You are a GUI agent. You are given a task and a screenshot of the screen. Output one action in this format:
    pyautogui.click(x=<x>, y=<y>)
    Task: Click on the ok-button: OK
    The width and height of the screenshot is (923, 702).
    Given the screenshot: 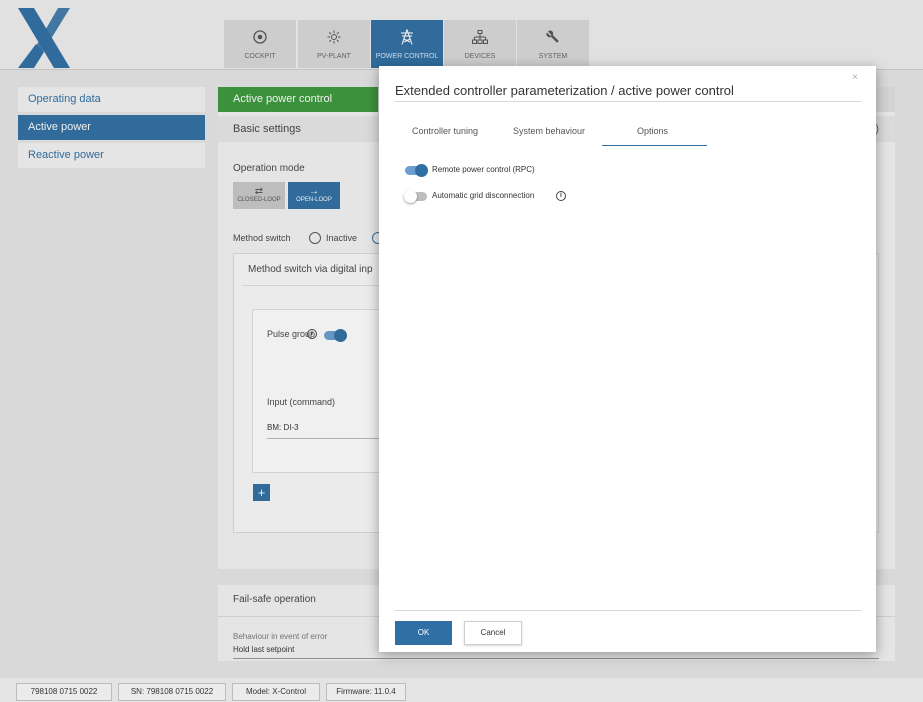 What is the action you would take?
    pyautogui.click(x=423, y=633)
    